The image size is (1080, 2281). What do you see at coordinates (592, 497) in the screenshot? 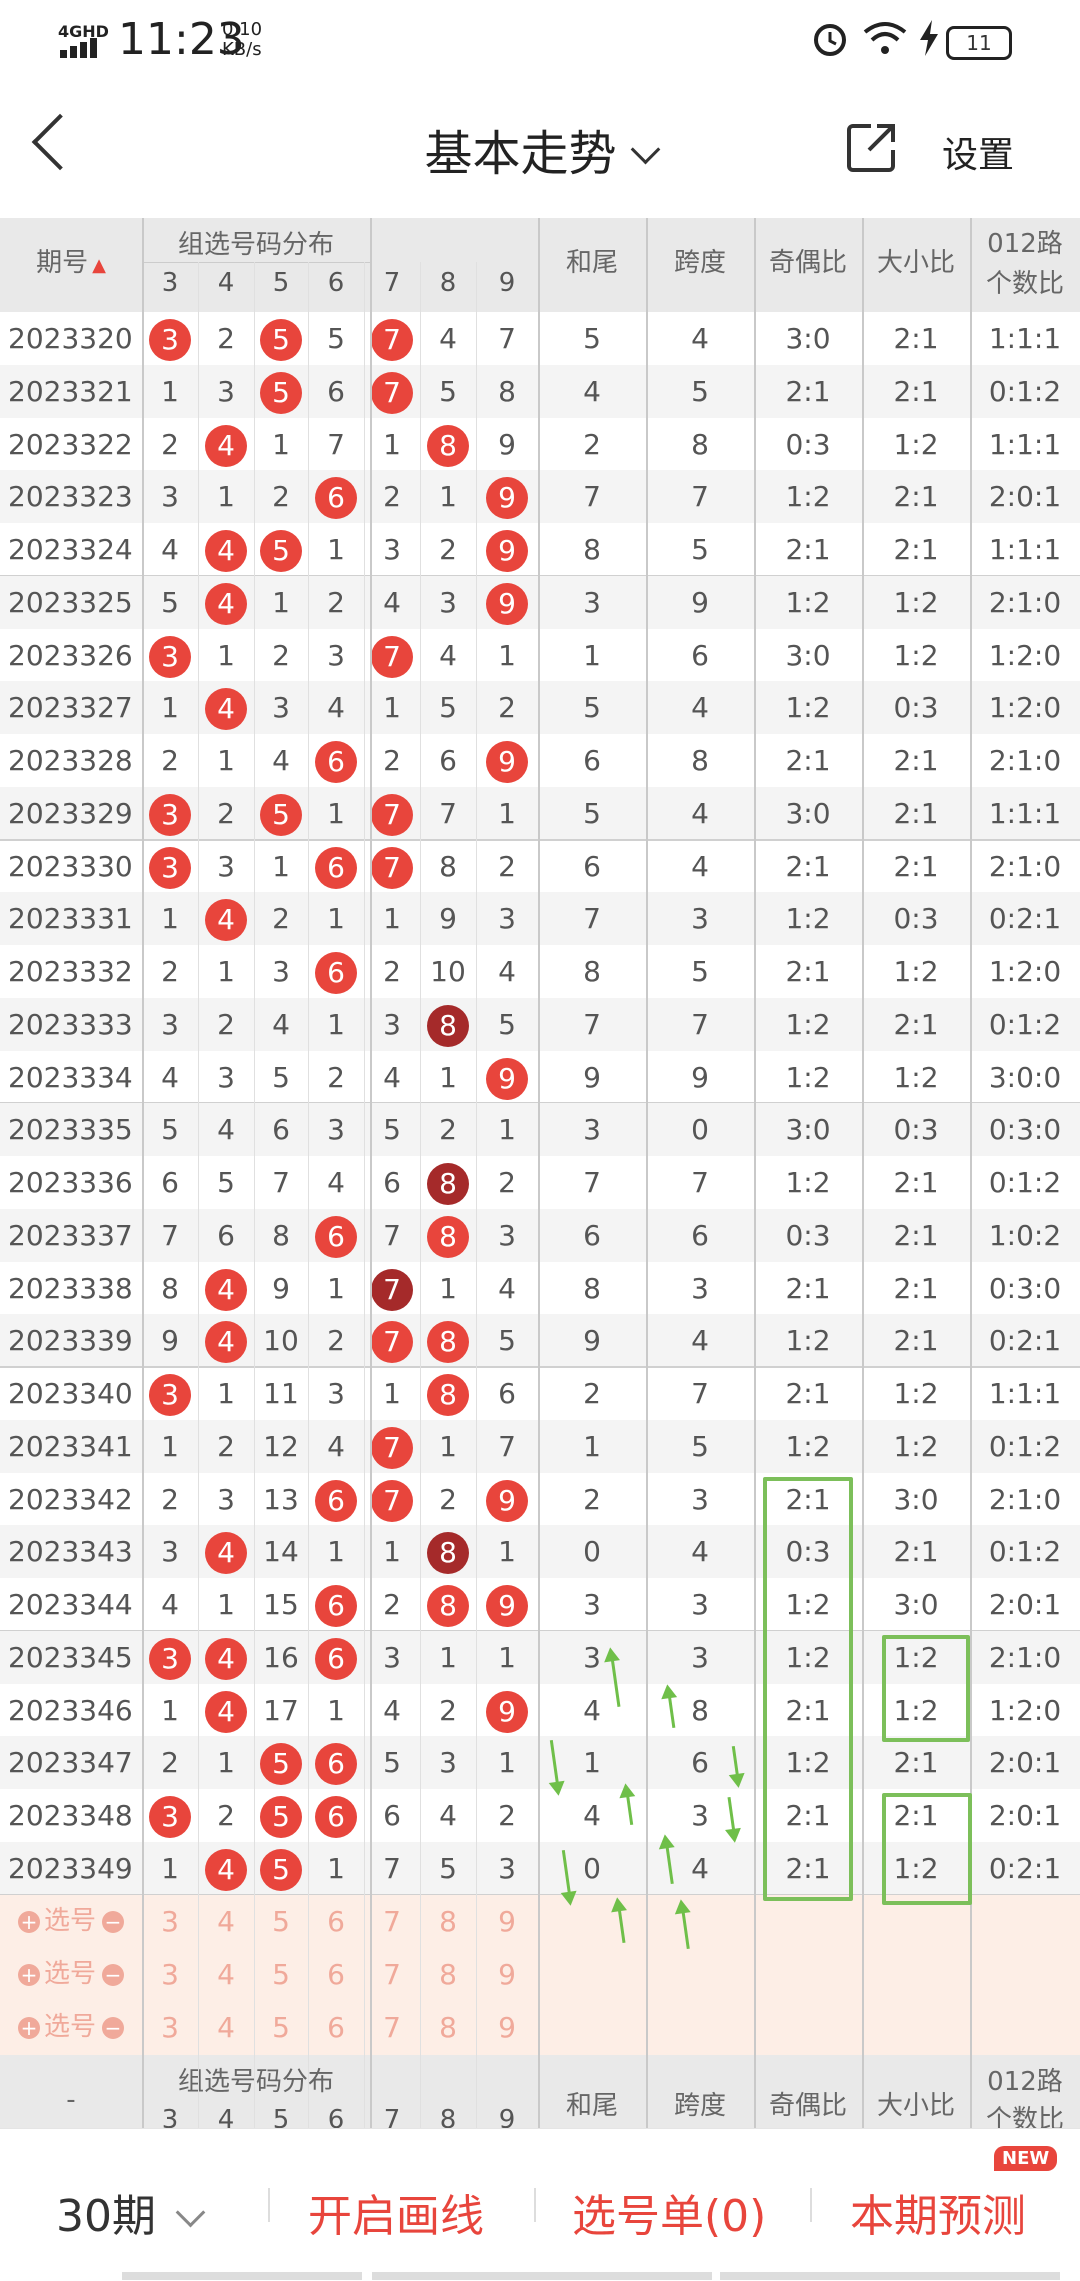
I see `sum-tail-cell: 7` at bounding box center [592, 497].